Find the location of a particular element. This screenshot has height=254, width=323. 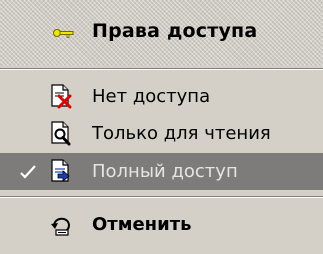

checkmark-icon is located at coordinates (28, 172).